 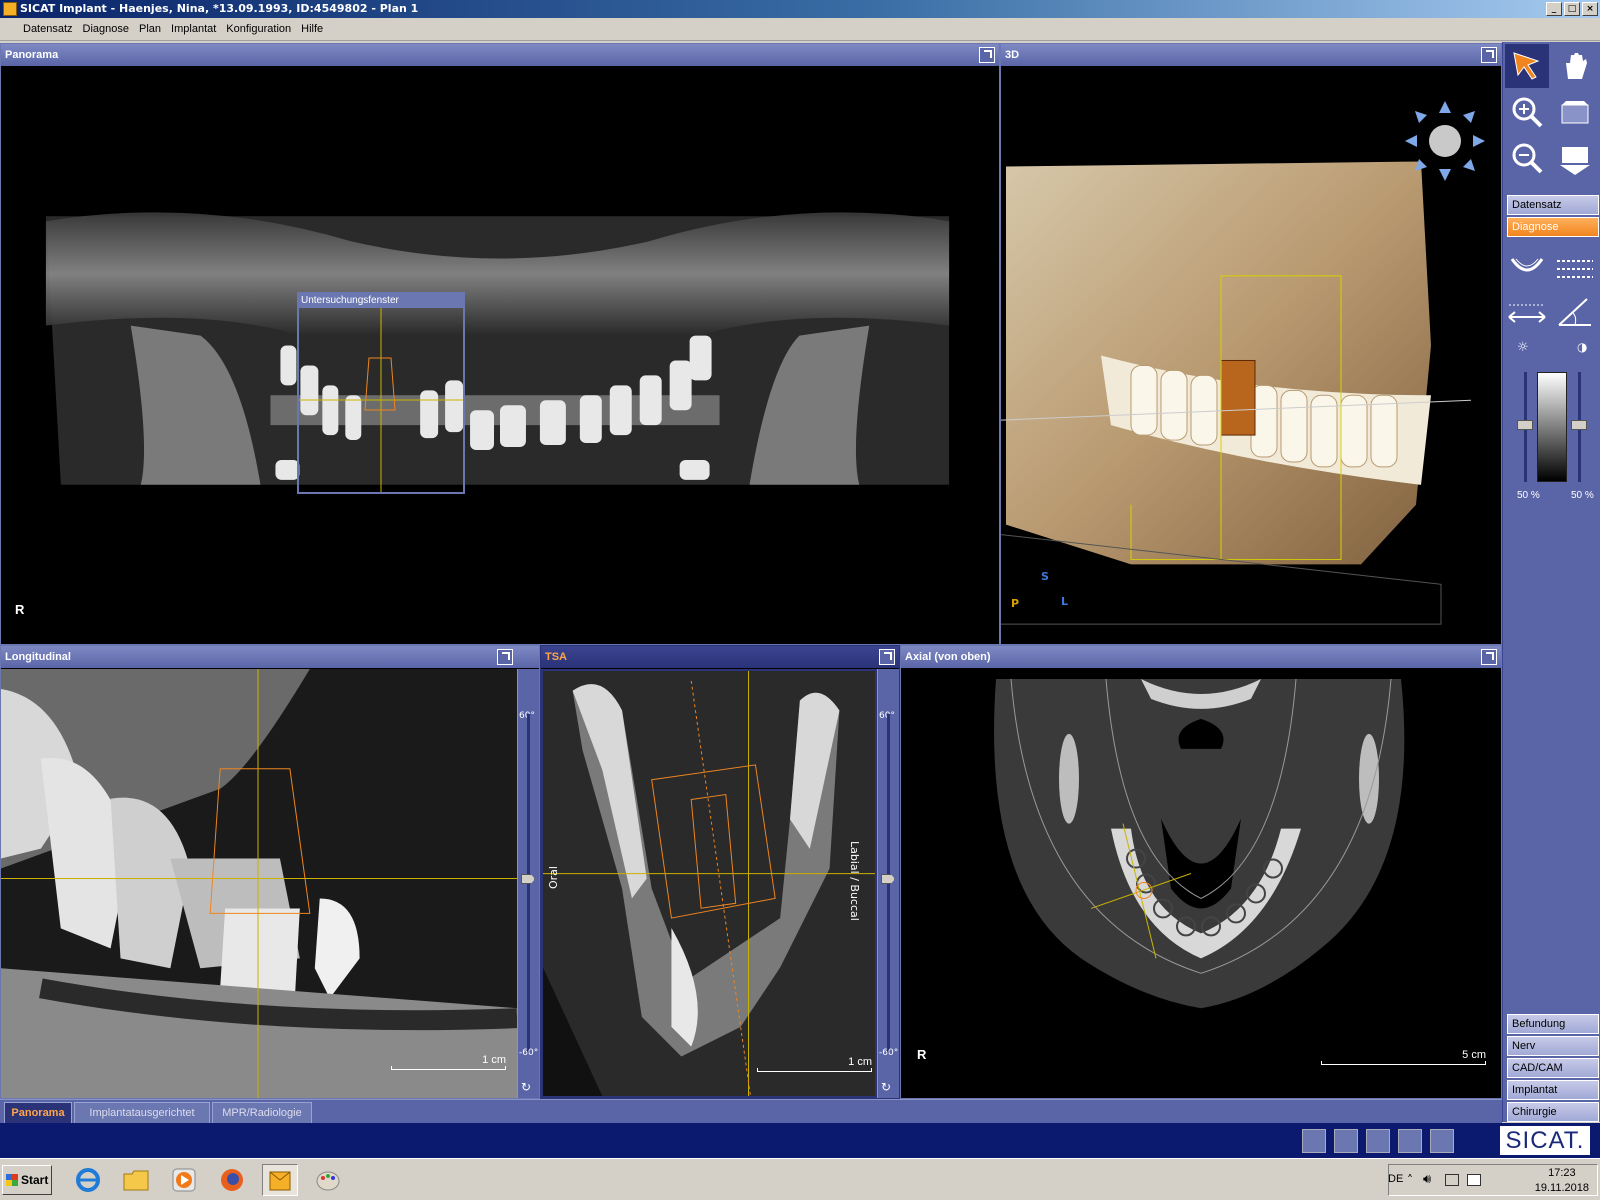 What do you see at coordinates (1553, 205) in the screenshot?
I see `tab-datensatz: Datensatz` at bounding box center [1553, 205].